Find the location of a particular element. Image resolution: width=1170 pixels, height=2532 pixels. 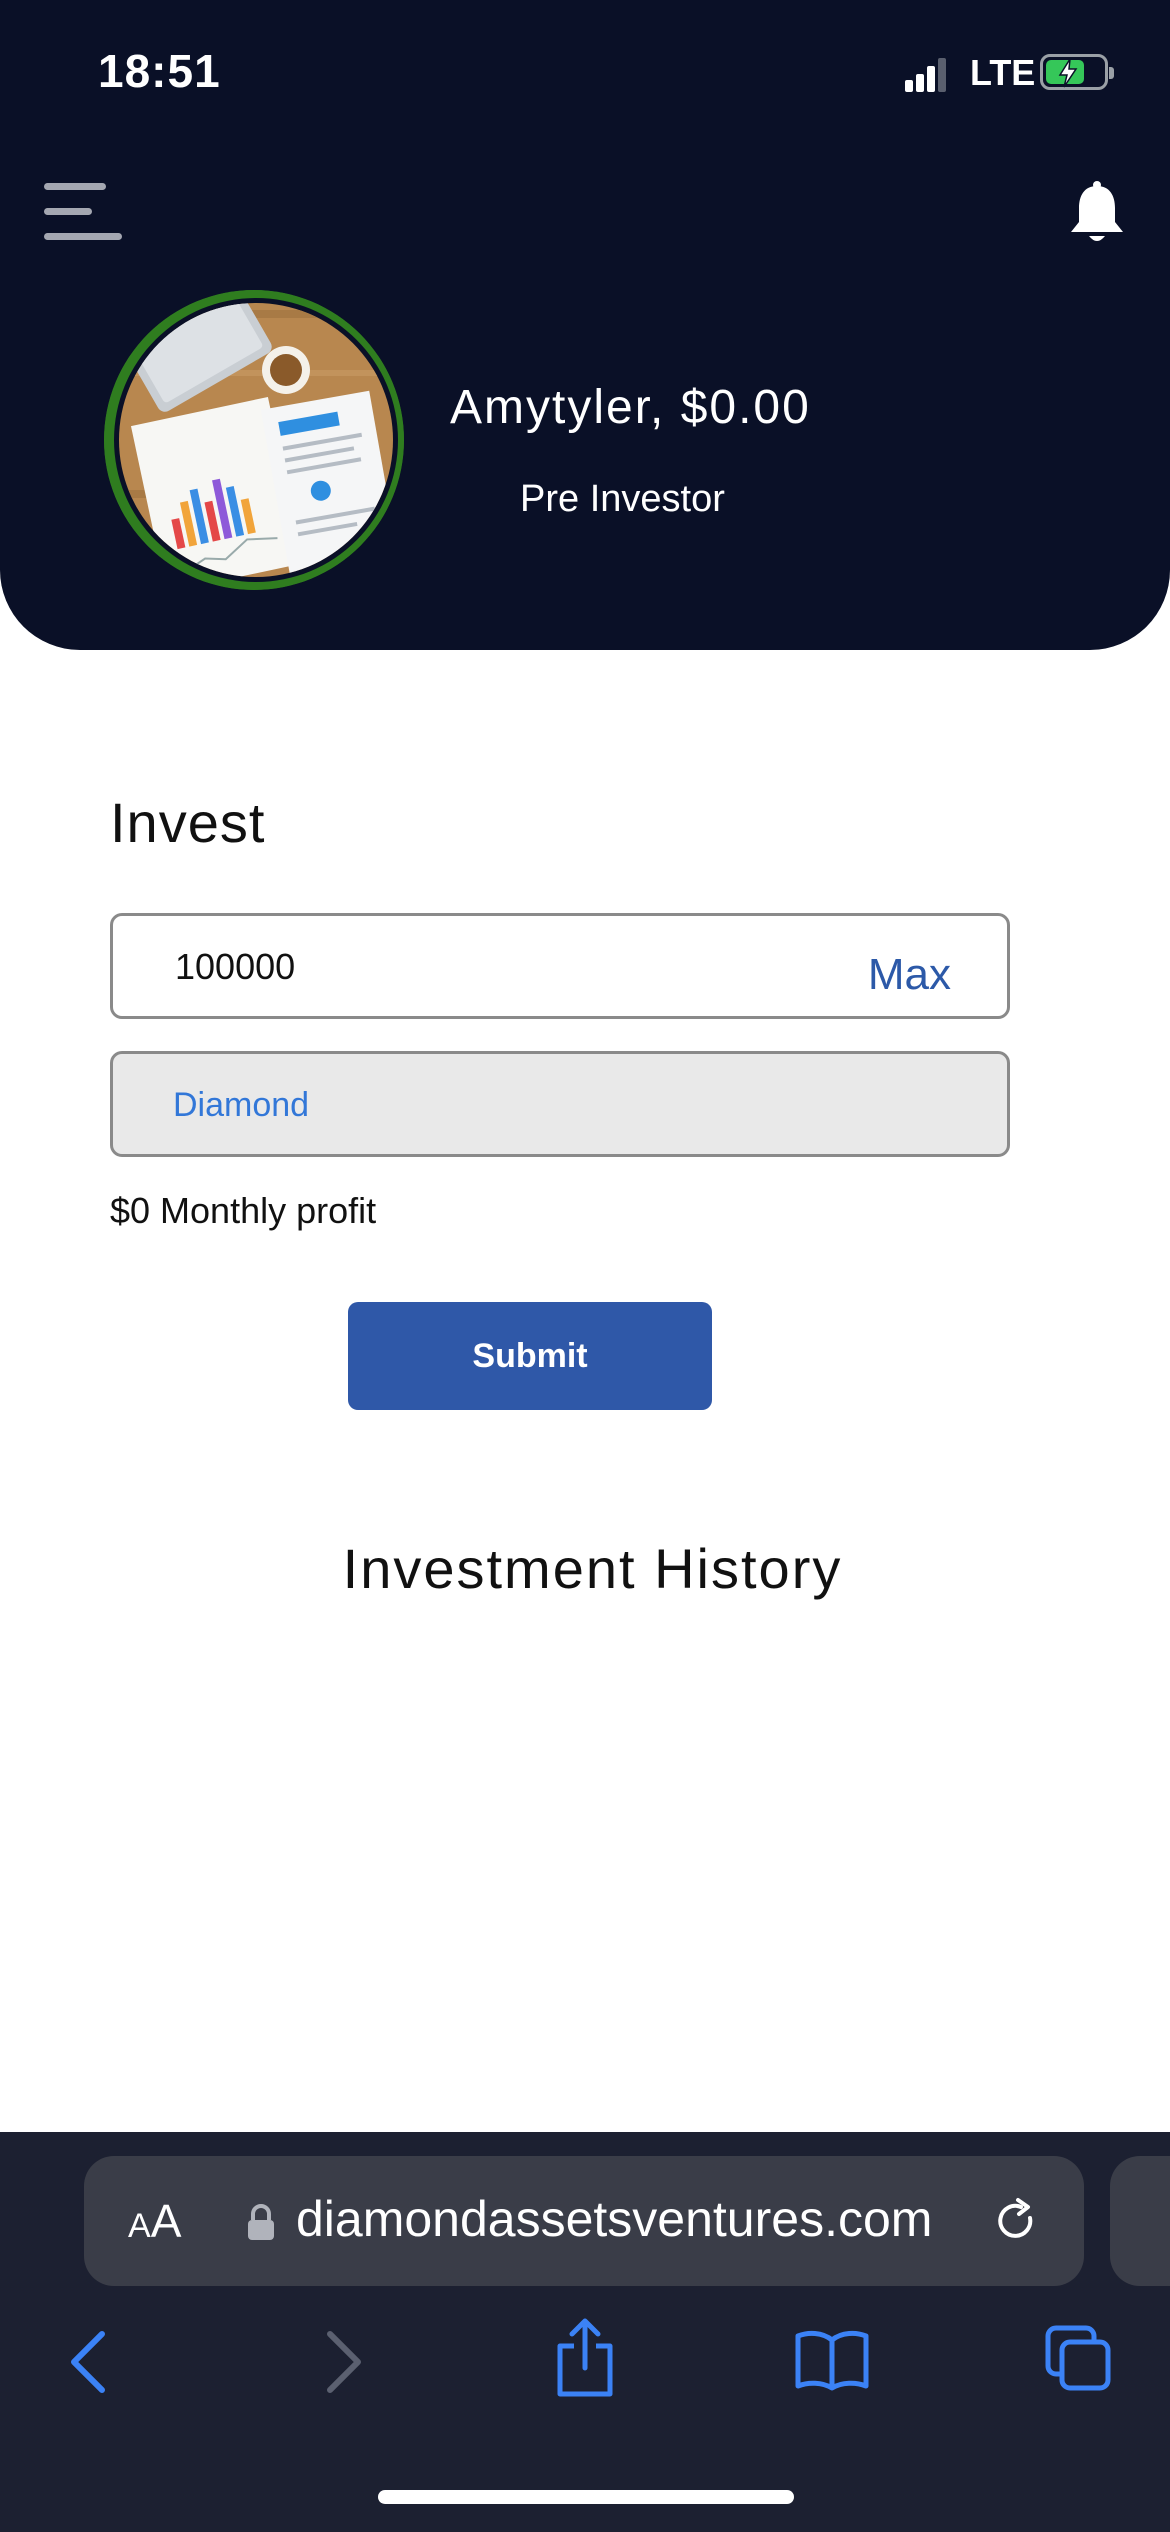

avatar is located at coordinates (254, 440).